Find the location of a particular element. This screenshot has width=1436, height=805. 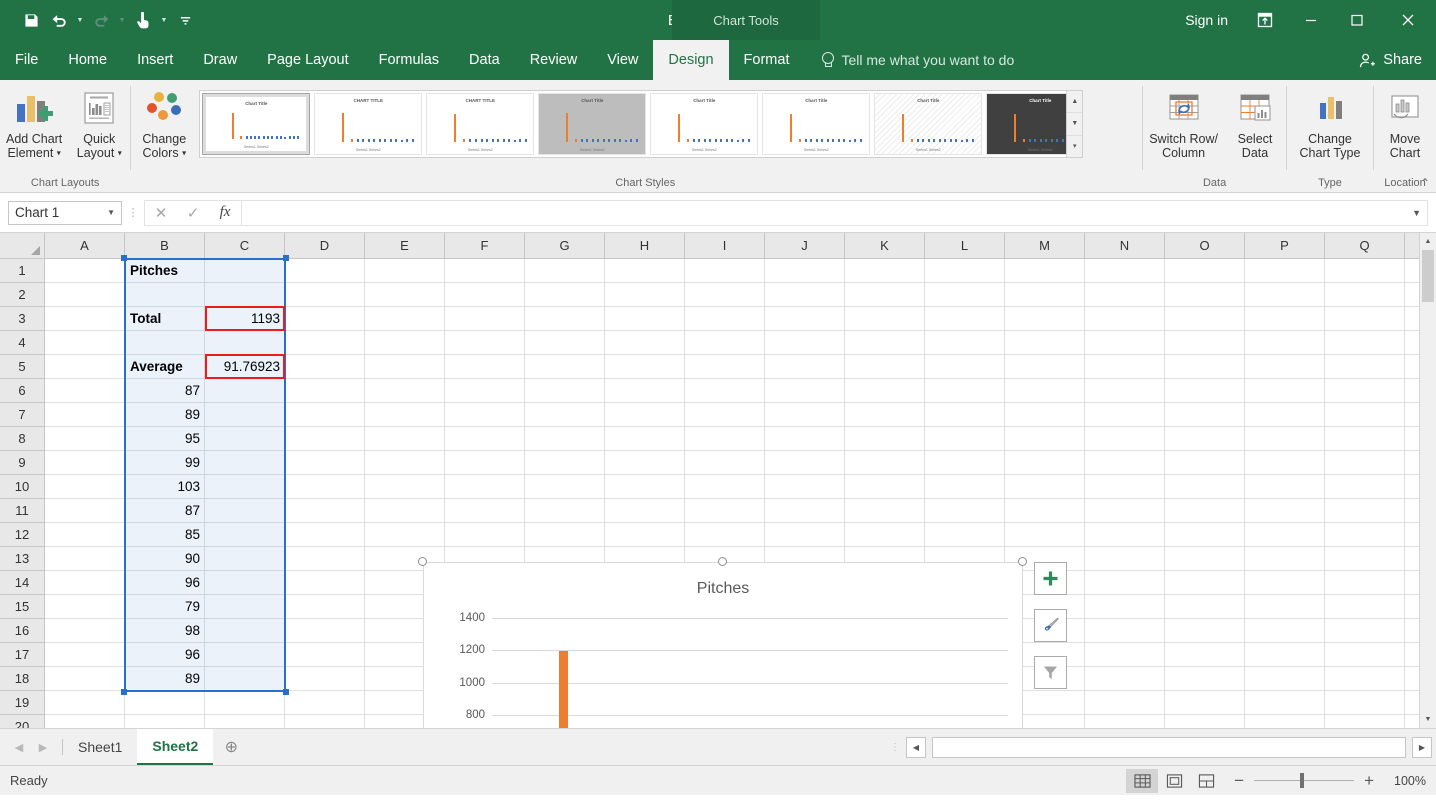

maximize-icon is located at coordinates (1357, 20).